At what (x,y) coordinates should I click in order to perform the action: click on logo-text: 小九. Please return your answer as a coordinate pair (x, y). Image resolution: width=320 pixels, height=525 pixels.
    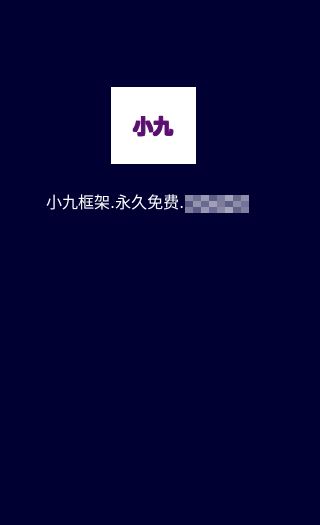
    Looking at the image, I should click on (153, 127).